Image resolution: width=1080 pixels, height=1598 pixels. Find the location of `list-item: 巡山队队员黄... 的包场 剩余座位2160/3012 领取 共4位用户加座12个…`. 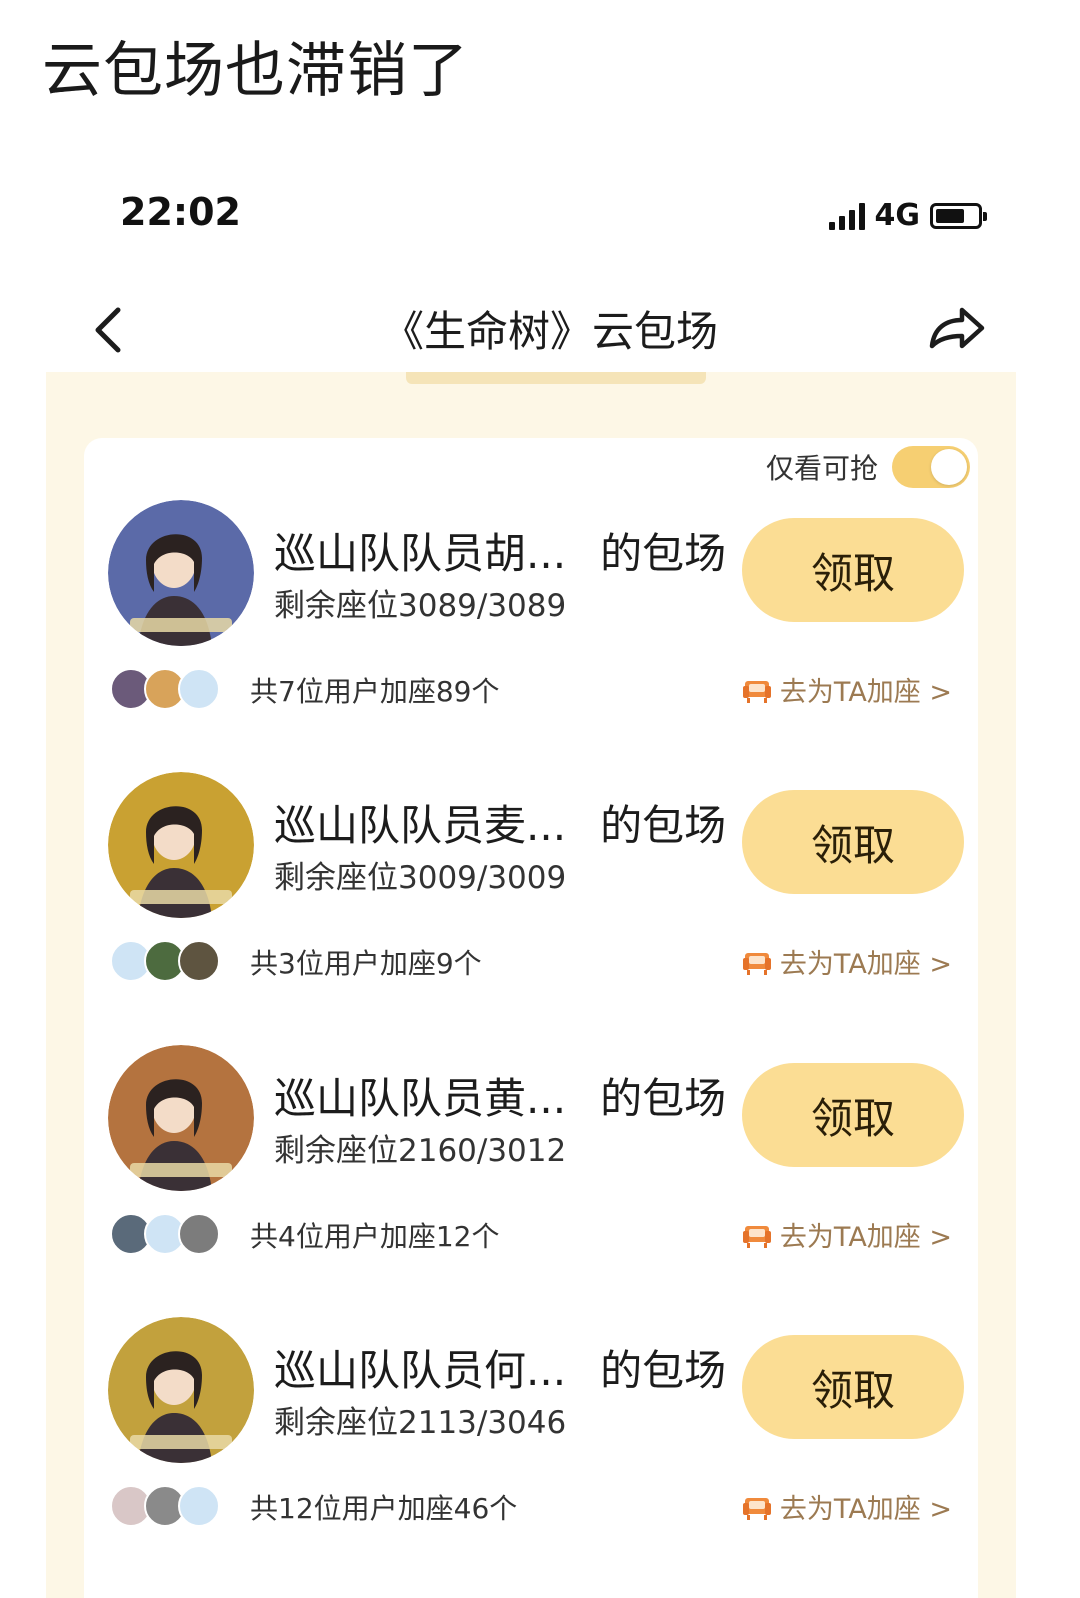

list-item: 巡山队队员黄... 的包场 剩余座位2160/3012 领取 共4位用户加座12个… is located at coordinates (538, 1170).